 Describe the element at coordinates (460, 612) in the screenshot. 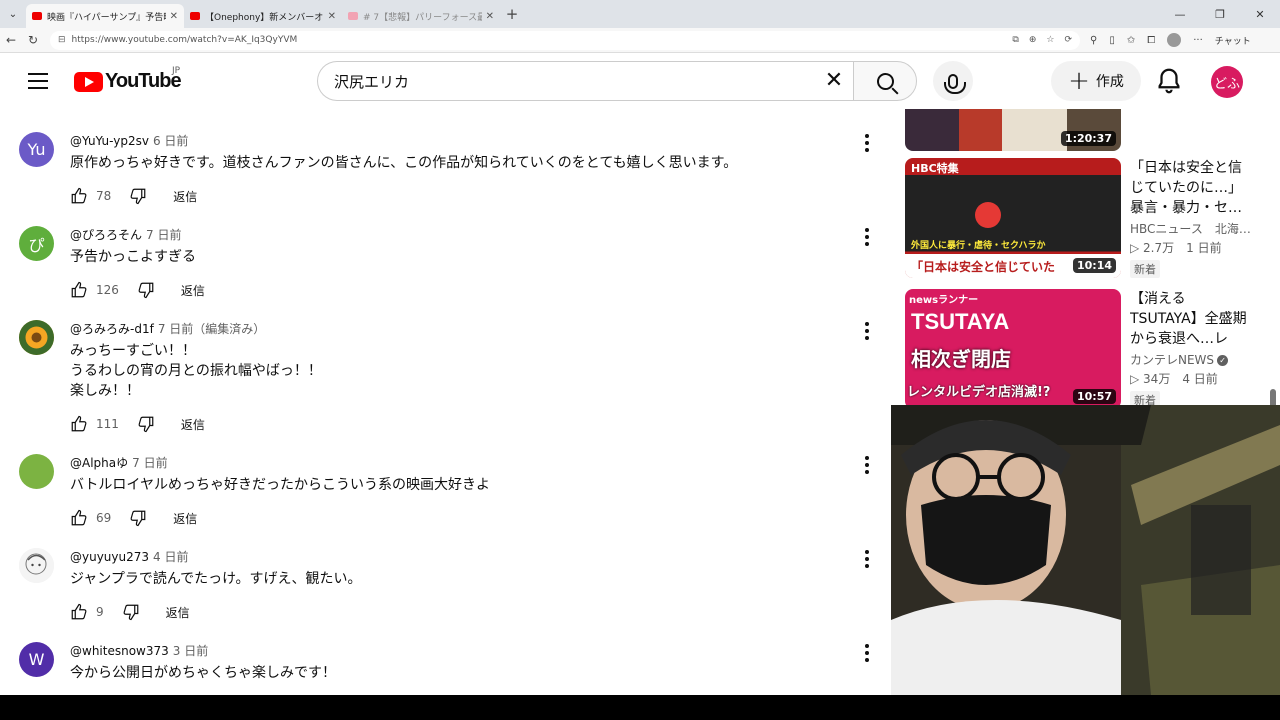

I see `comment-actions: 9 返信` at that location.